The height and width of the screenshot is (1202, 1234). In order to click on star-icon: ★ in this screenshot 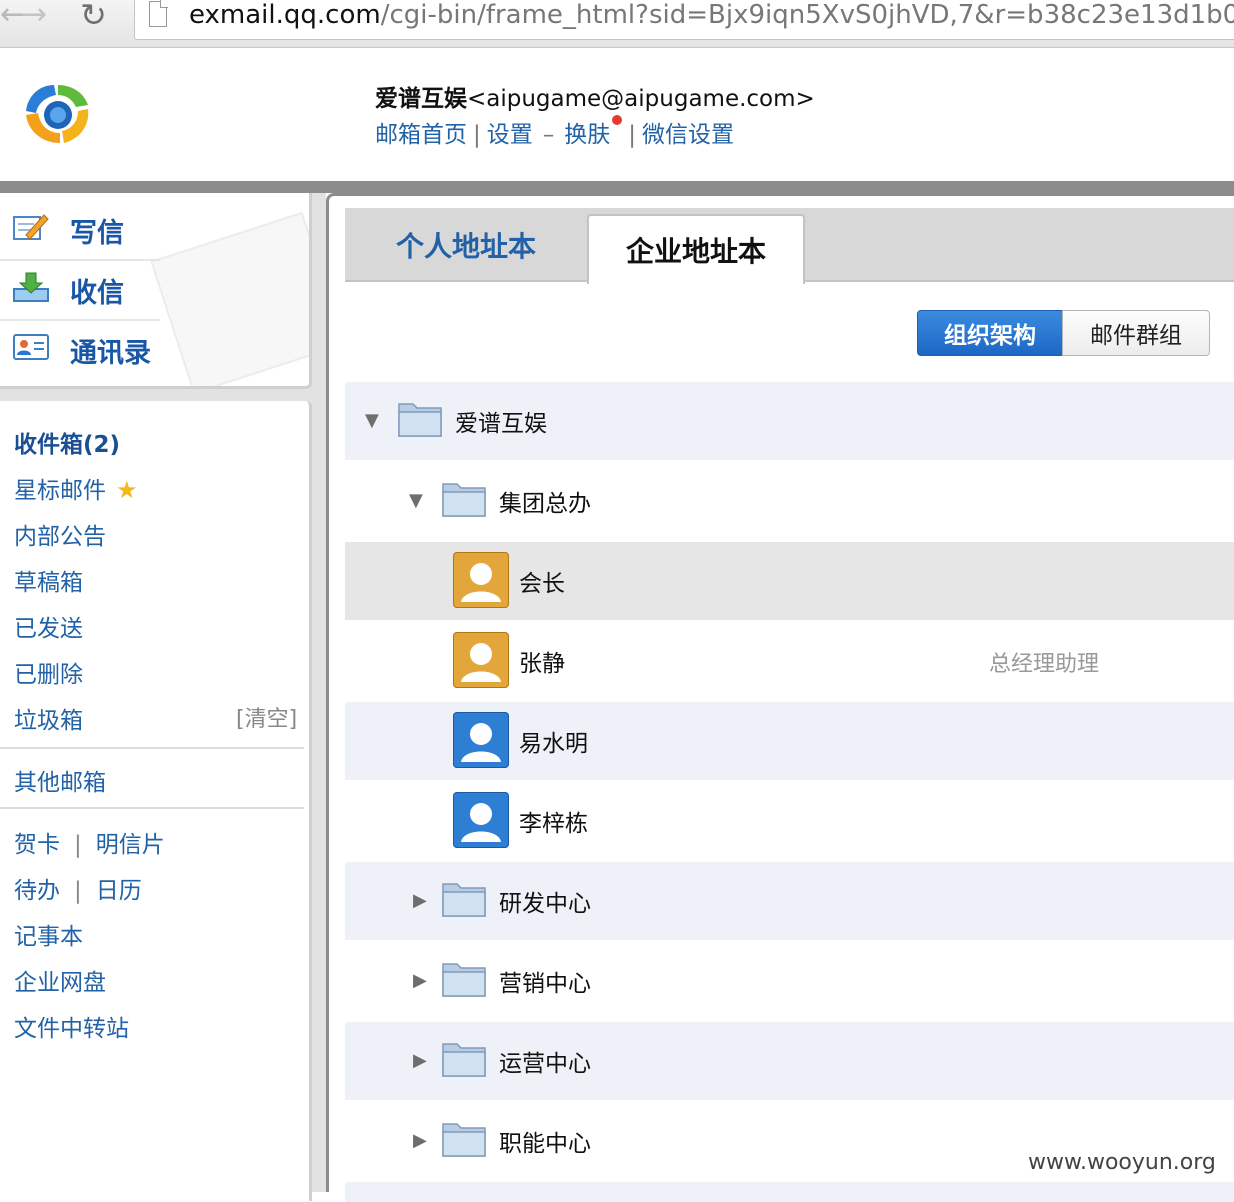, I will do `click(127, 490)`.